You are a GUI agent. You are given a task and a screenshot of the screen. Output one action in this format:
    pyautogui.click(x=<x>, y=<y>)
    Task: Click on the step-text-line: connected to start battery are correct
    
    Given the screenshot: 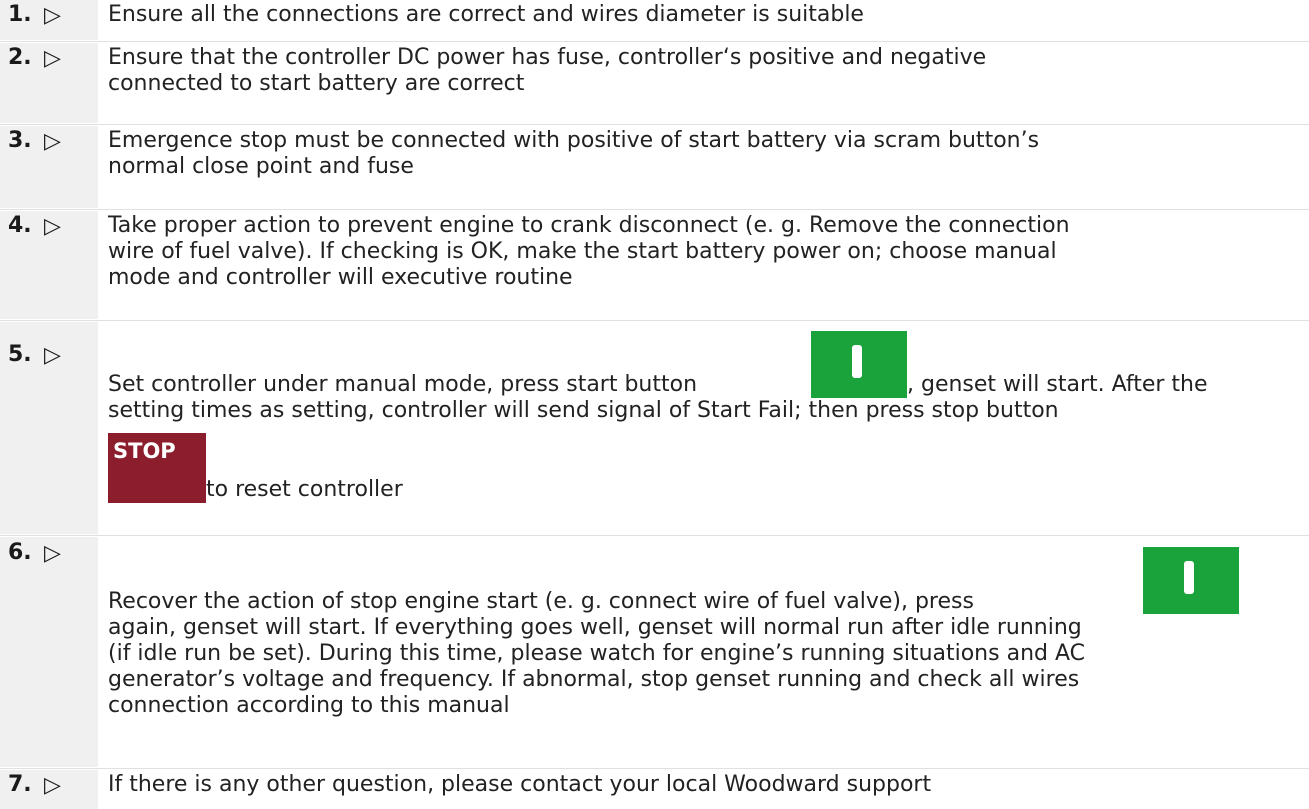 What is the action you would take?
    pyautogui.click(x=316, y=83)
    